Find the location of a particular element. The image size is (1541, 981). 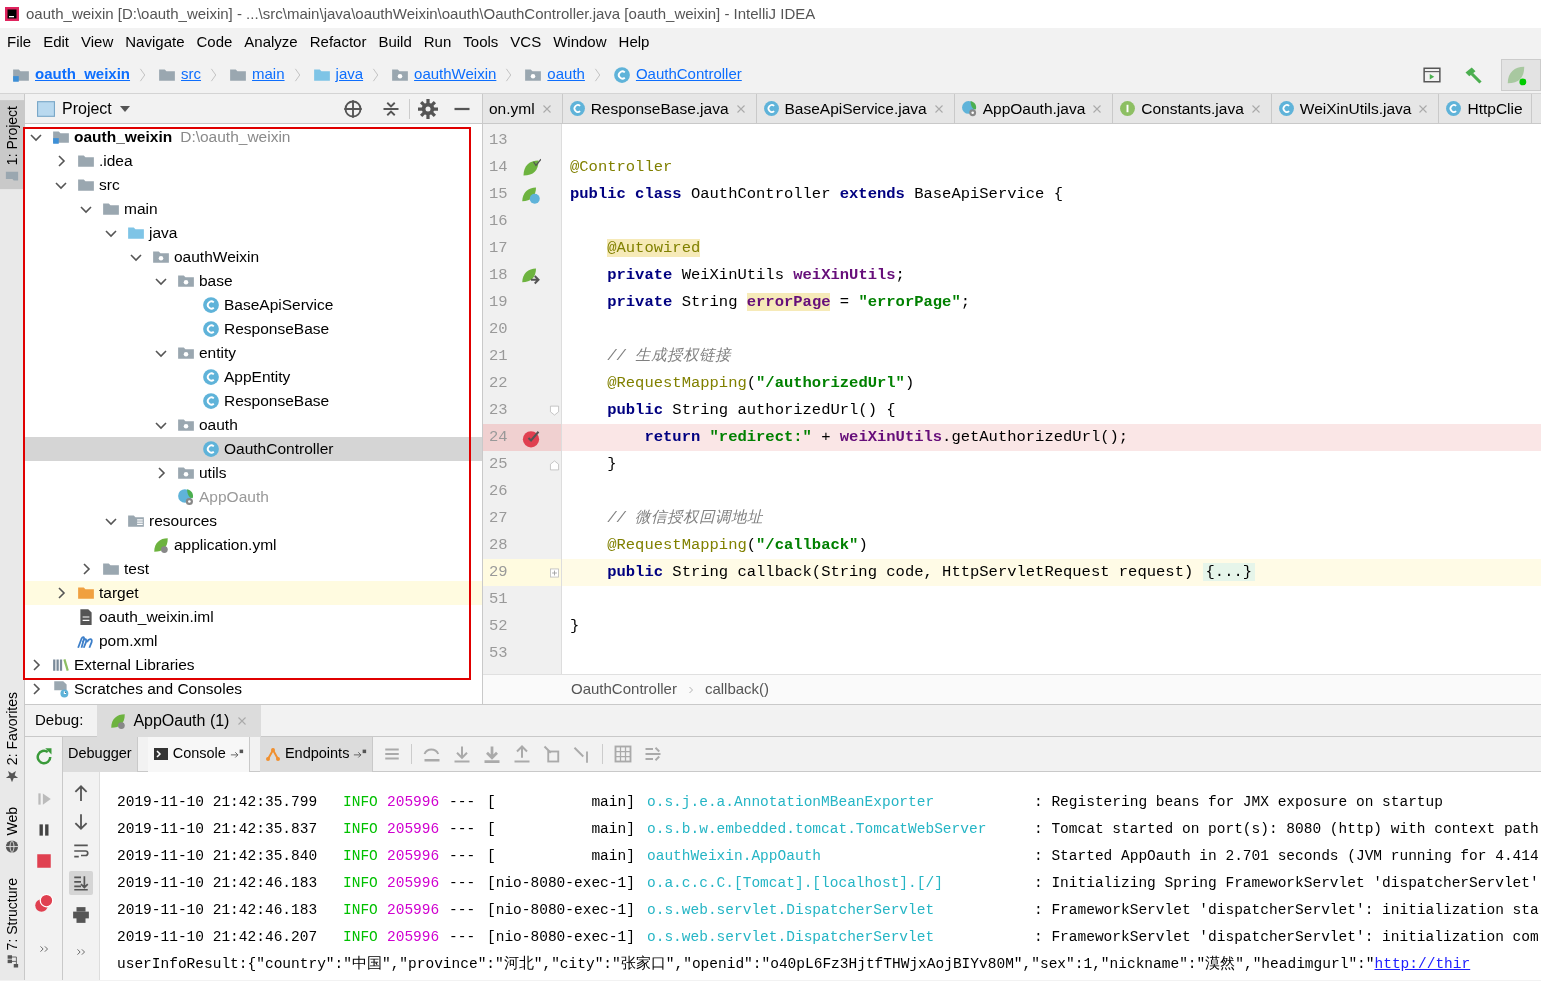

debug-tab: Console is located at coordinates (198, 754).